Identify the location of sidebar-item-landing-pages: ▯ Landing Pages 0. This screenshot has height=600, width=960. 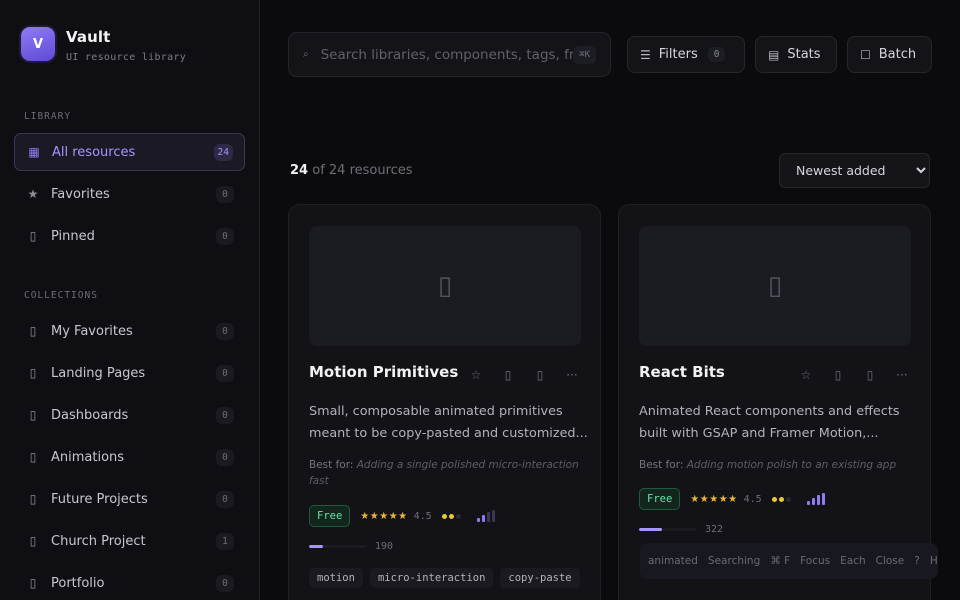
(129, 373).